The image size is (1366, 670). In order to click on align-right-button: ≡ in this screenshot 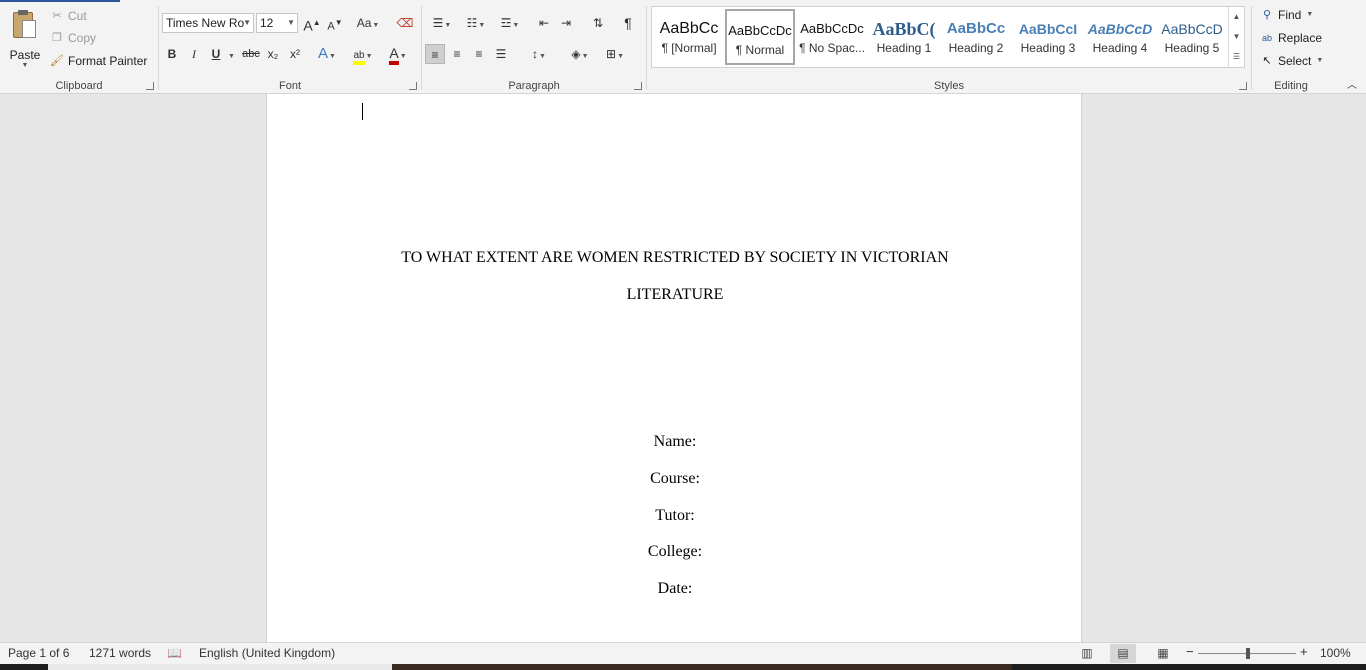, I will do `click(479, 54)`.